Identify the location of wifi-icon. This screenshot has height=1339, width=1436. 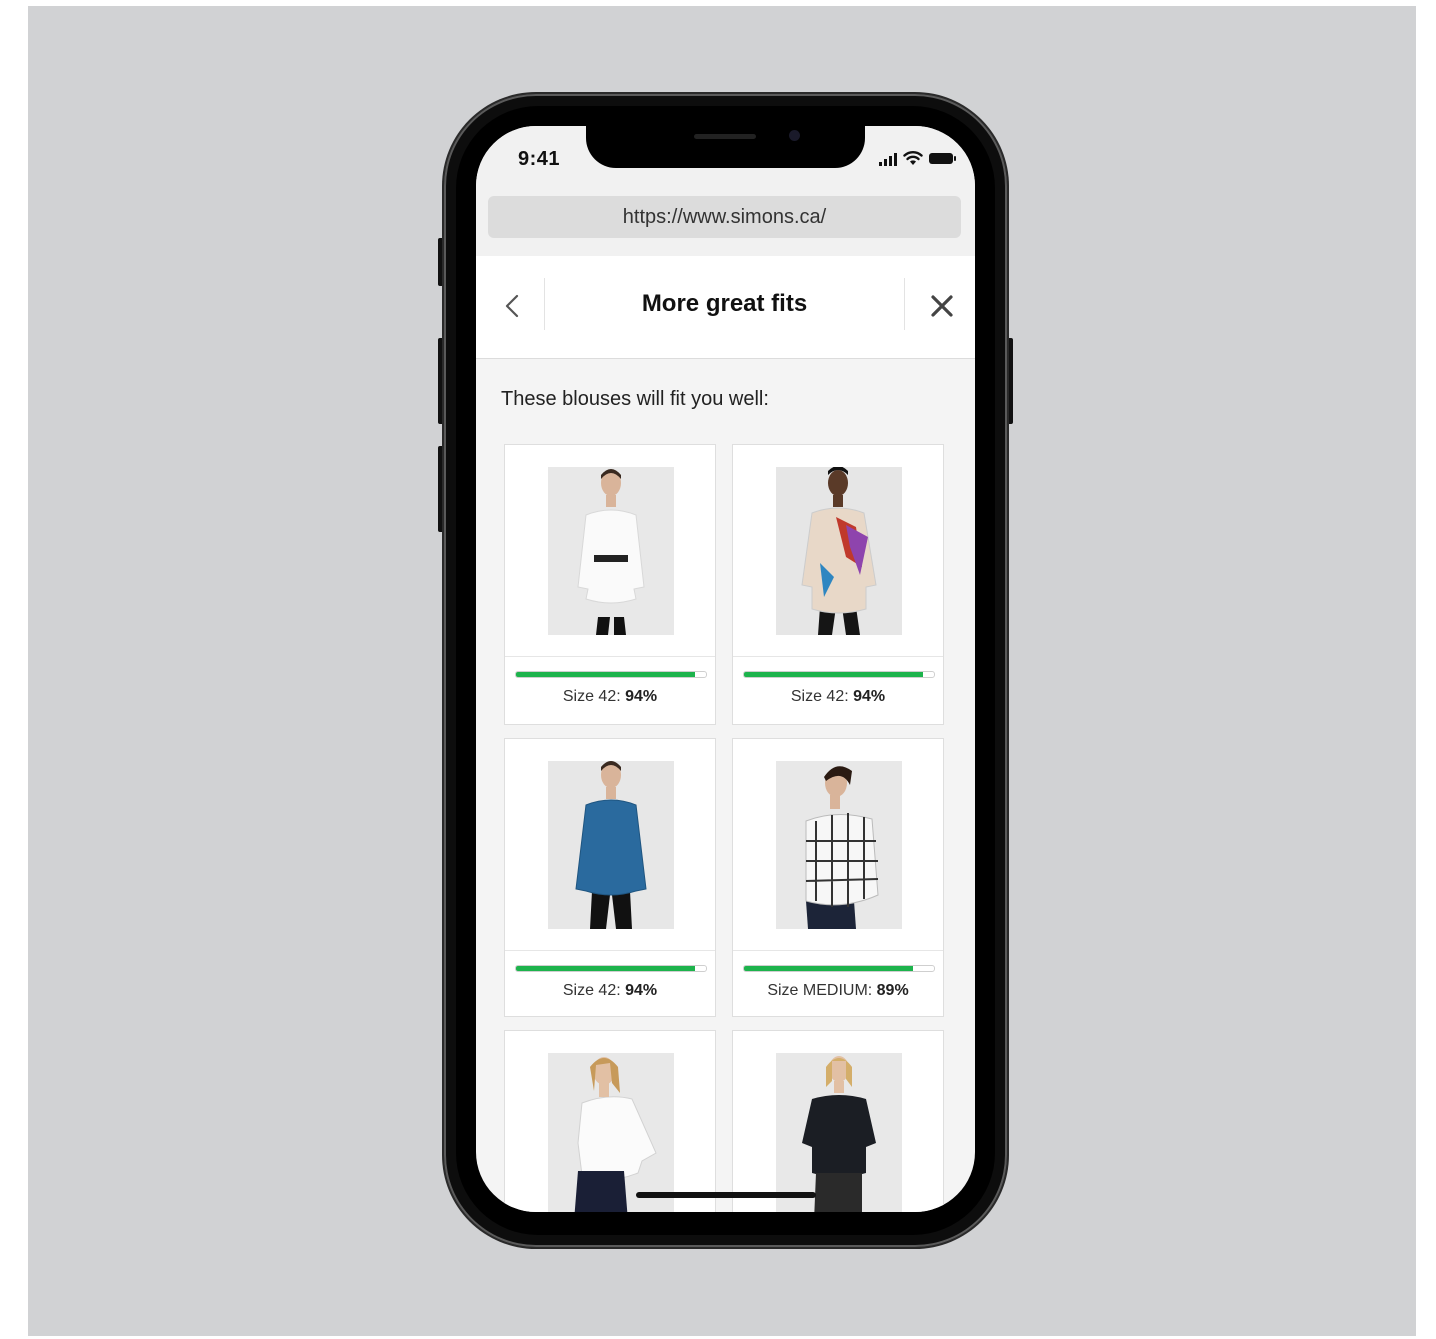
(913, 158).